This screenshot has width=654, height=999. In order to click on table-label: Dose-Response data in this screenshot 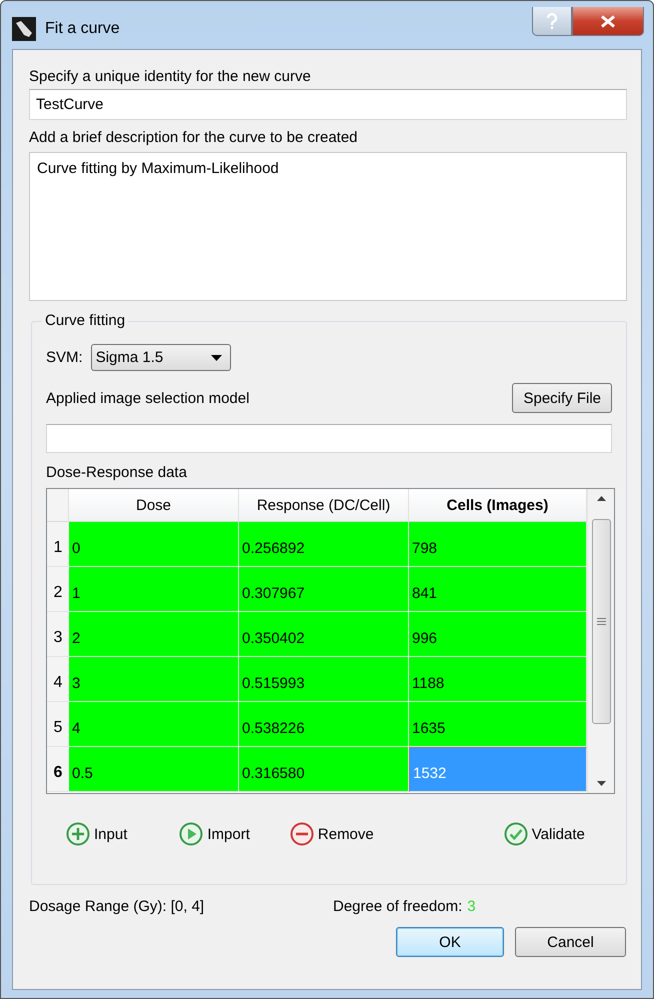, I will do `click(117, 473)`.